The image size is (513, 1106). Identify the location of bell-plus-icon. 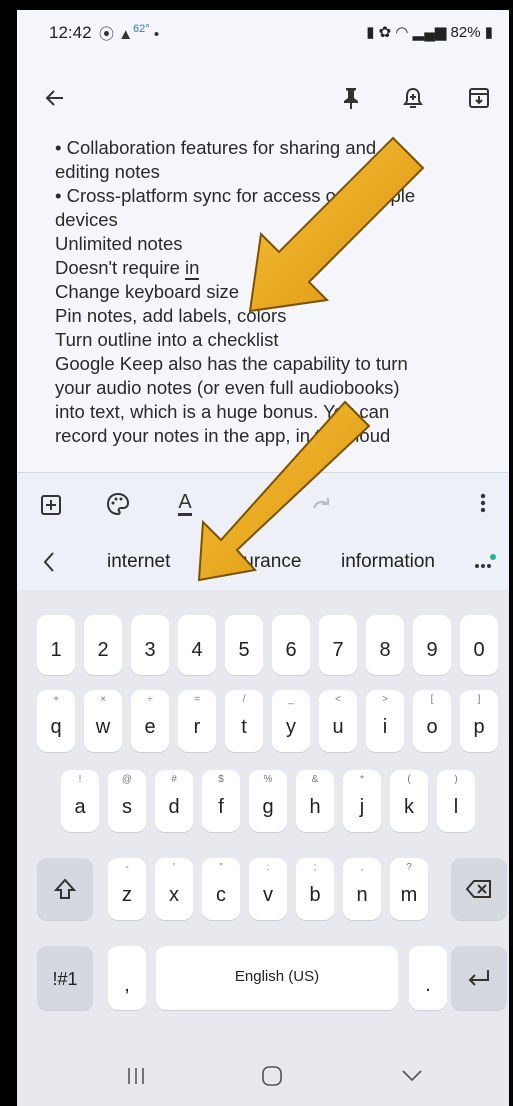
(413, 97).